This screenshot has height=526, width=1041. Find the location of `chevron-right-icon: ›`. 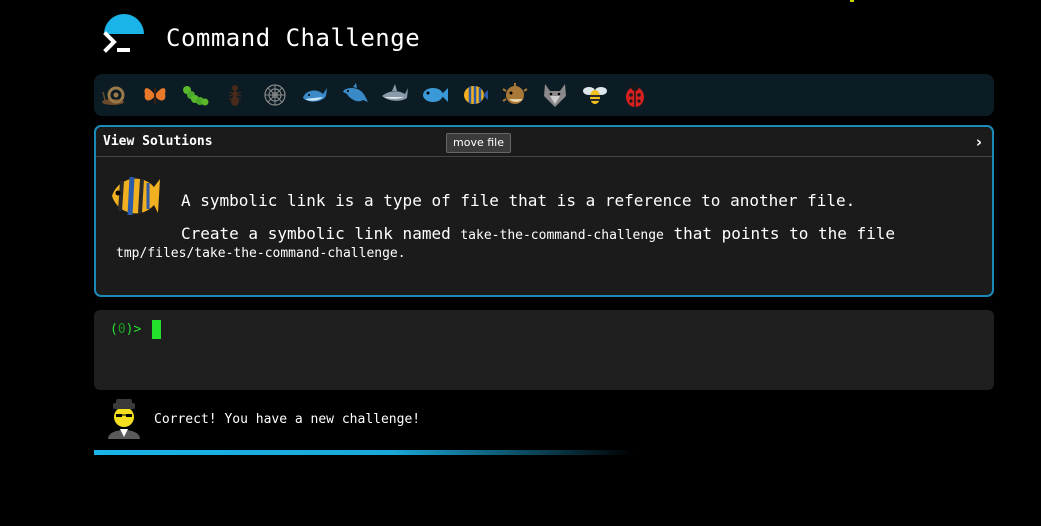

chevron-right-icon: › is located at coordinates (979, 142).